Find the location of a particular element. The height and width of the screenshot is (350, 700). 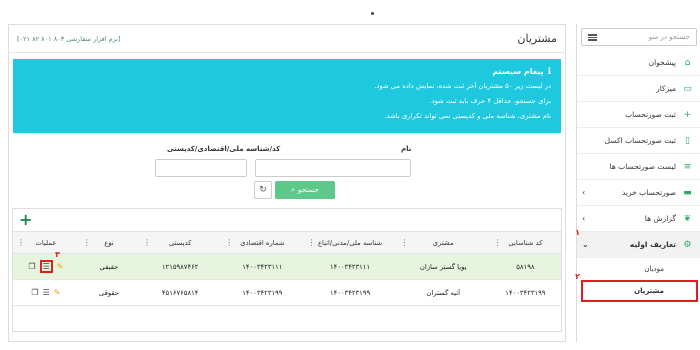

sidebar-item-purchase-invoice: ▬ صورتحساب خرید › is located at coordinates (638, 193).